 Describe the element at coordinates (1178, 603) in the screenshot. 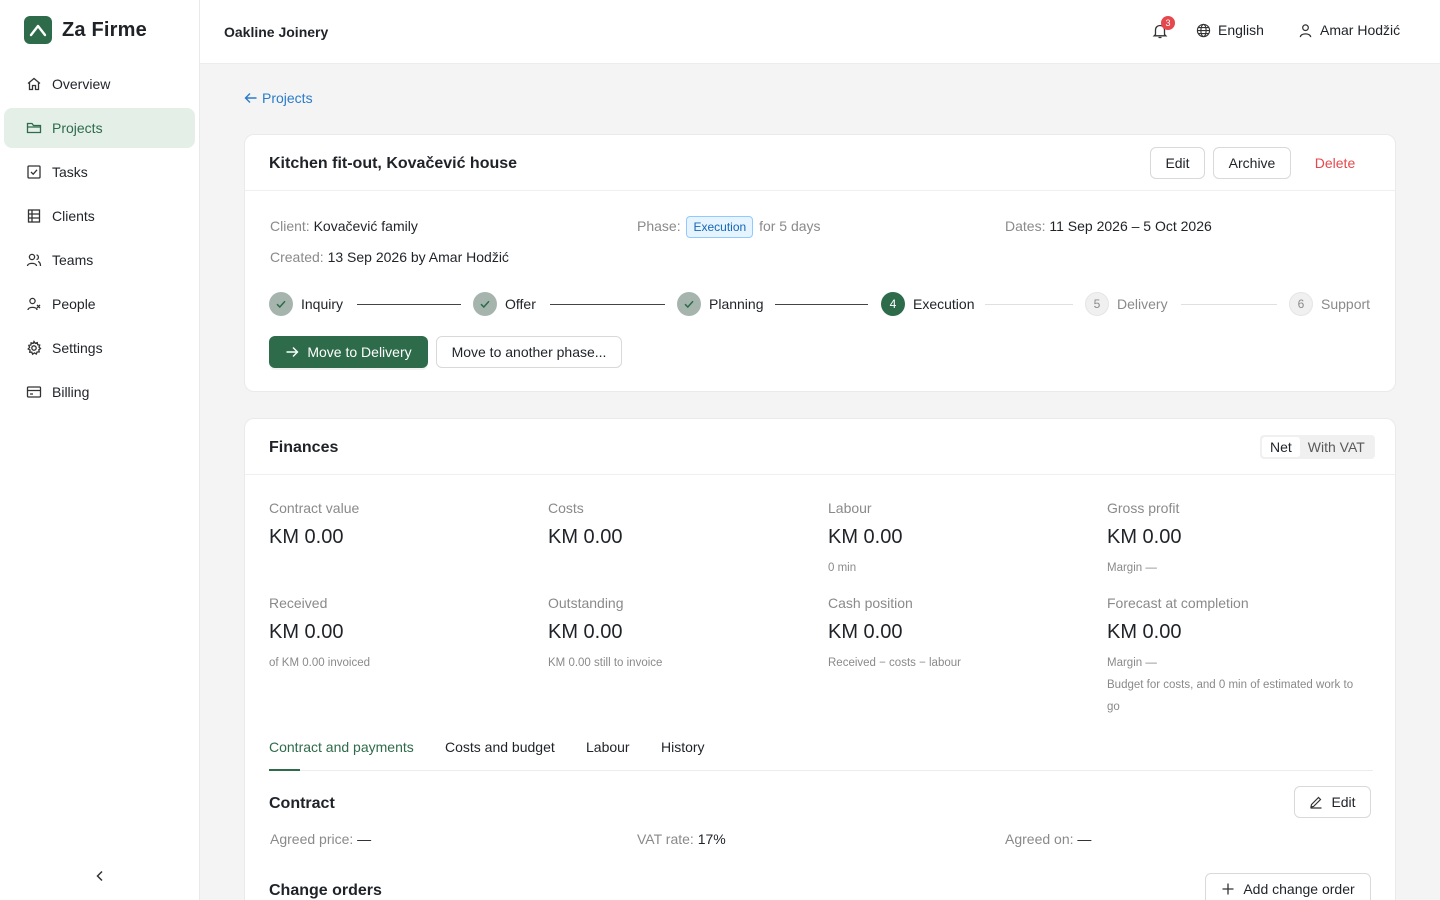

I see `stat-label: Forecast at completion` at that location.